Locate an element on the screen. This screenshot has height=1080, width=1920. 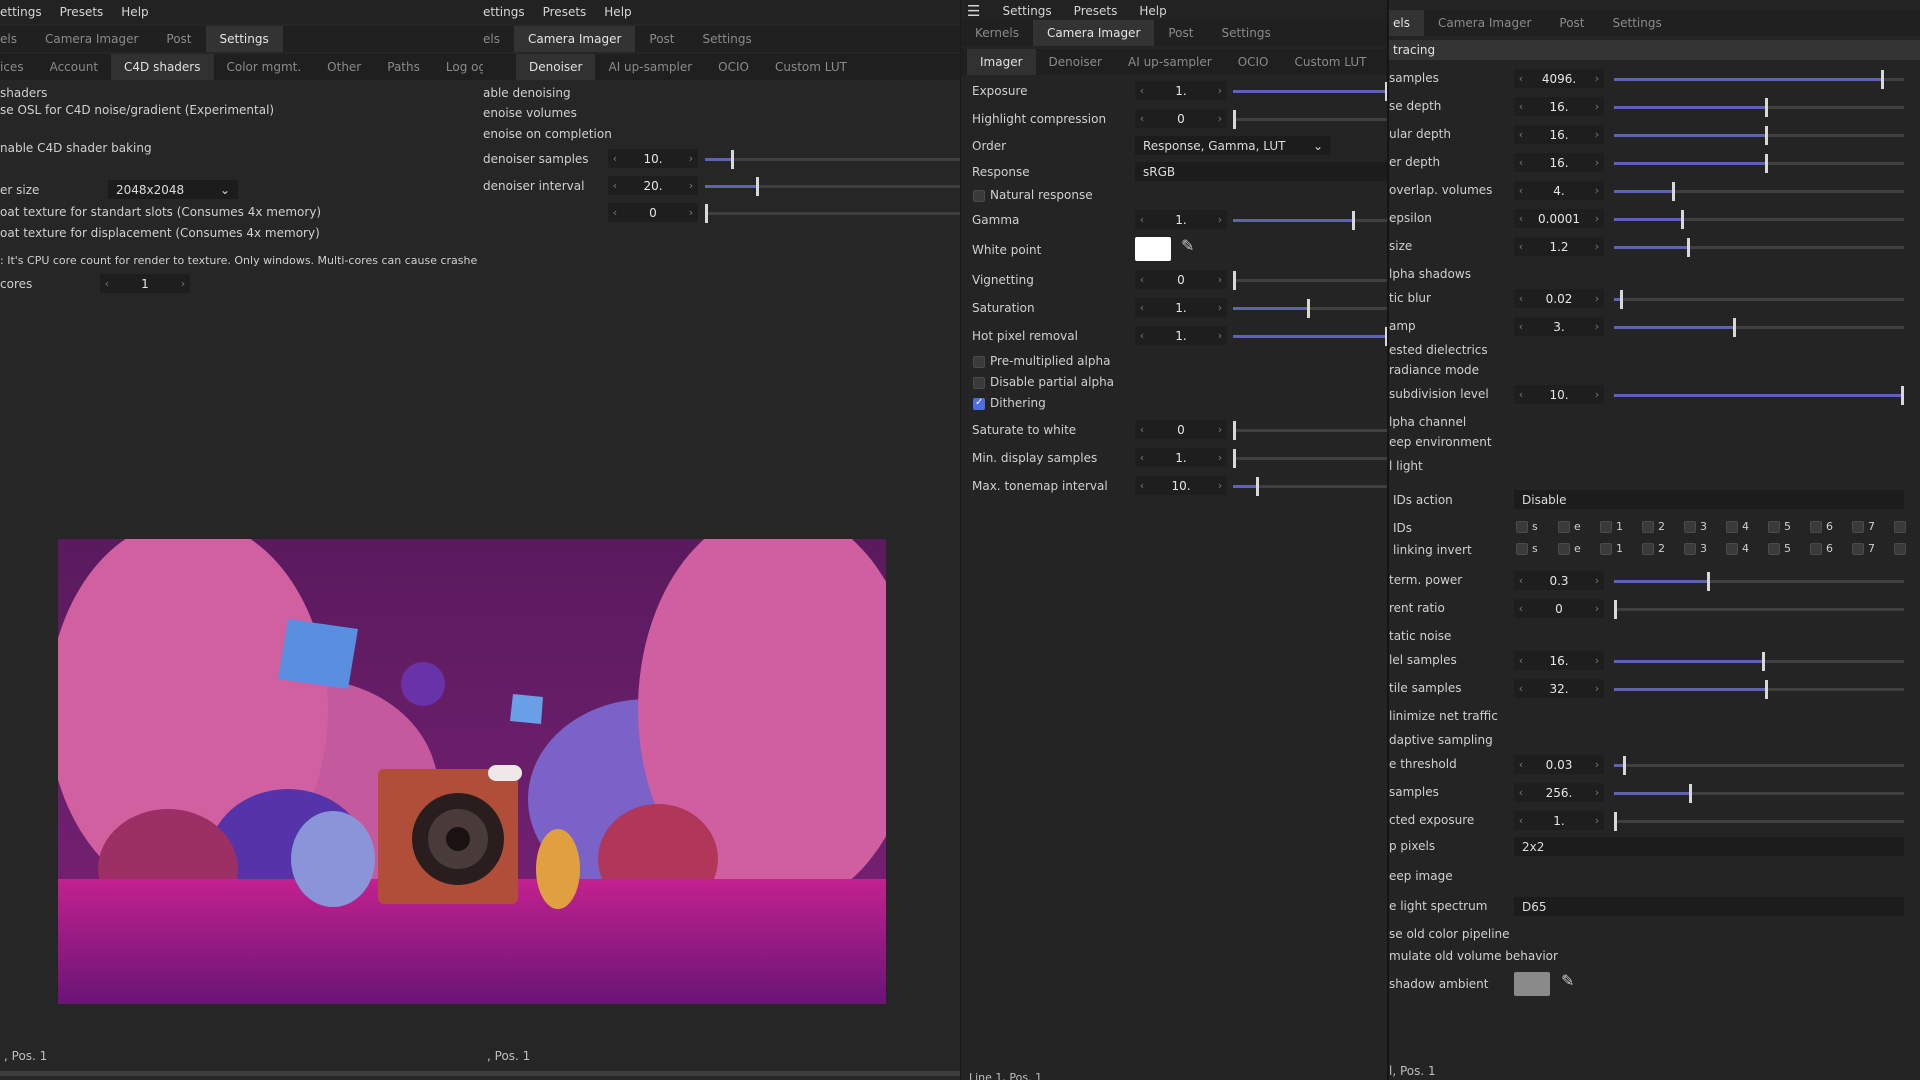
p-pixels-dropdown: 2x2 is located at coordinates (1709, 846).